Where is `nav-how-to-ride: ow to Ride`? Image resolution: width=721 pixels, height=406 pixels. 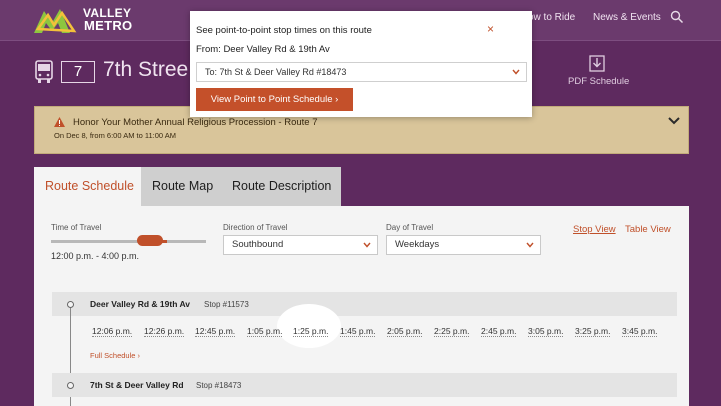
nav-how-to-ride: ow to Ride is located at coordinates (551, 17).